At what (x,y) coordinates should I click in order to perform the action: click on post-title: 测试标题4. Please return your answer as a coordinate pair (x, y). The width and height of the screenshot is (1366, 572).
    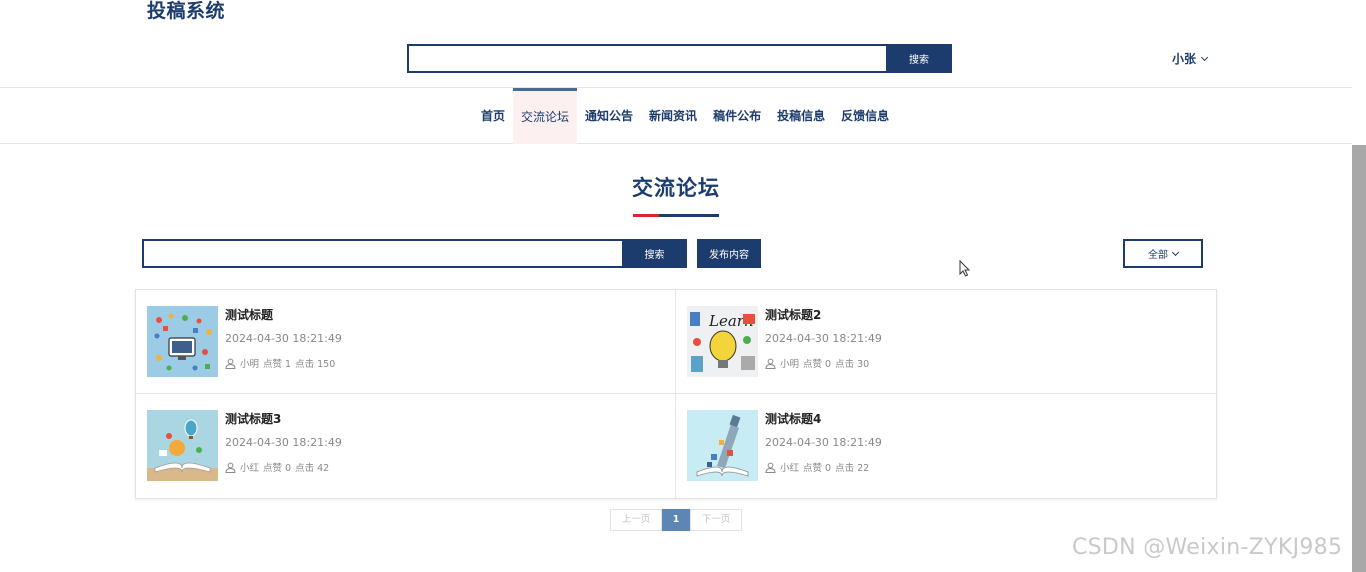
    Looking at the image, I should click on (793, 418).